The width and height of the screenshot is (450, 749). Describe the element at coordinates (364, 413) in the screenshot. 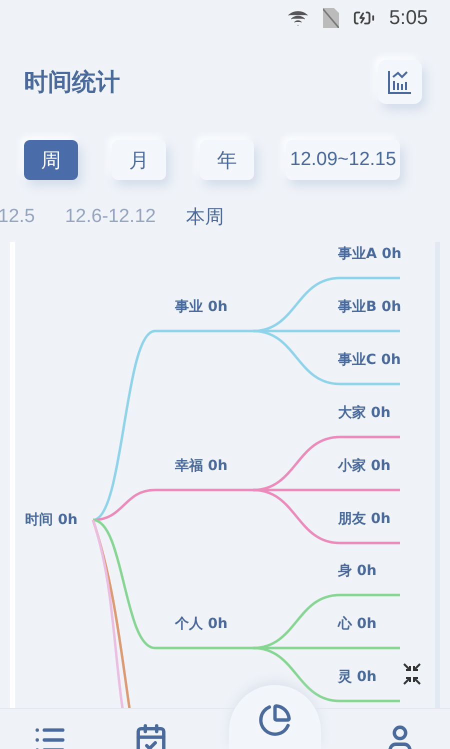

I see `leaf-node: 大家 0h` at that location.